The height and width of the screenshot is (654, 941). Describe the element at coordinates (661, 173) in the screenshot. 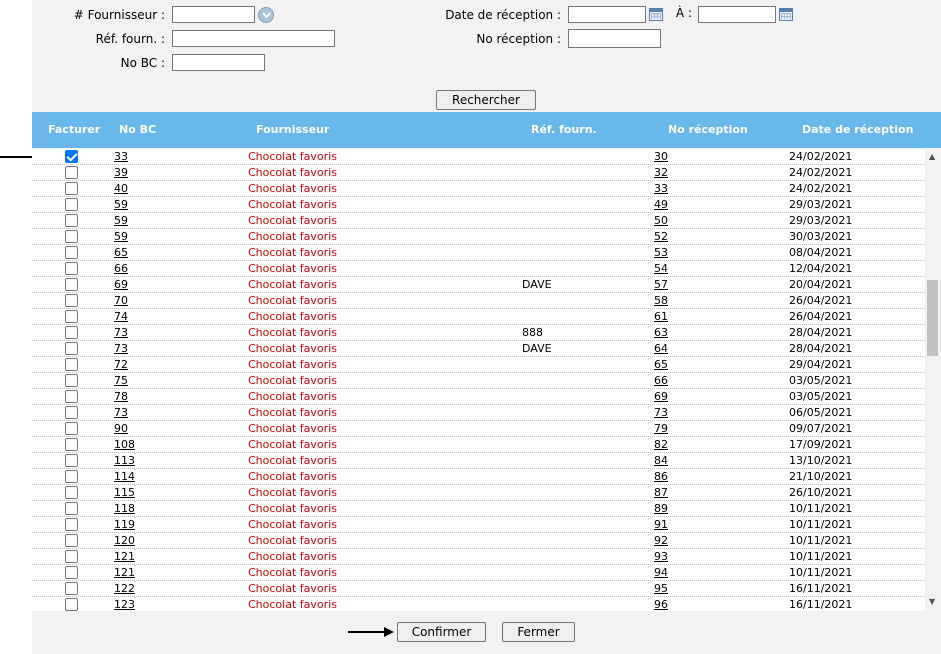

I see `no-reception-link: 32` at that location.